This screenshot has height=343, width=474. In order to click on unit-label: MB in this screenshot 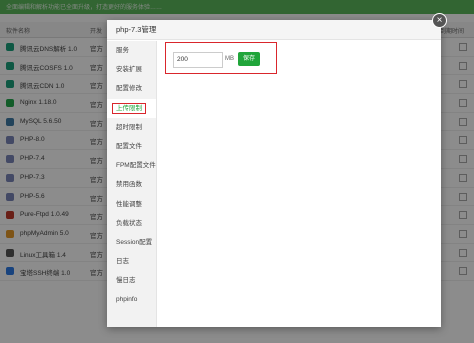, I will do `click(229, 59)`.